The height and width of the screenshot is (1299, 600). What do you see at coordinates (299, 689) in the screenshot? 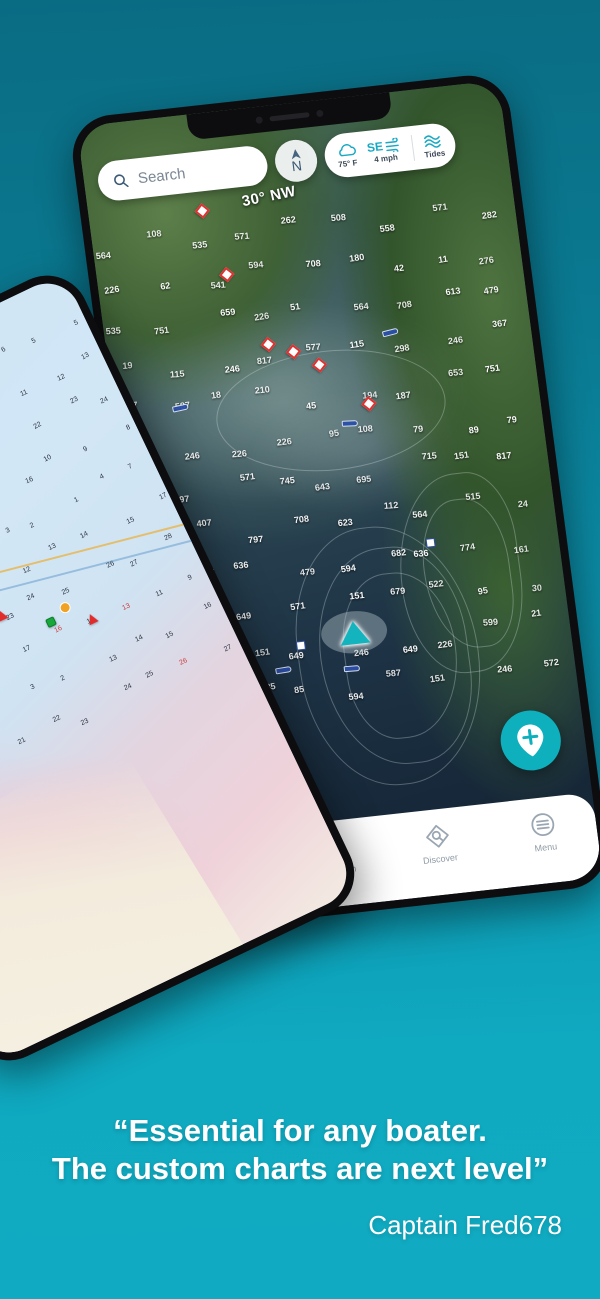
I see `depth-sounding: 85` at bounding box center [299, 689].